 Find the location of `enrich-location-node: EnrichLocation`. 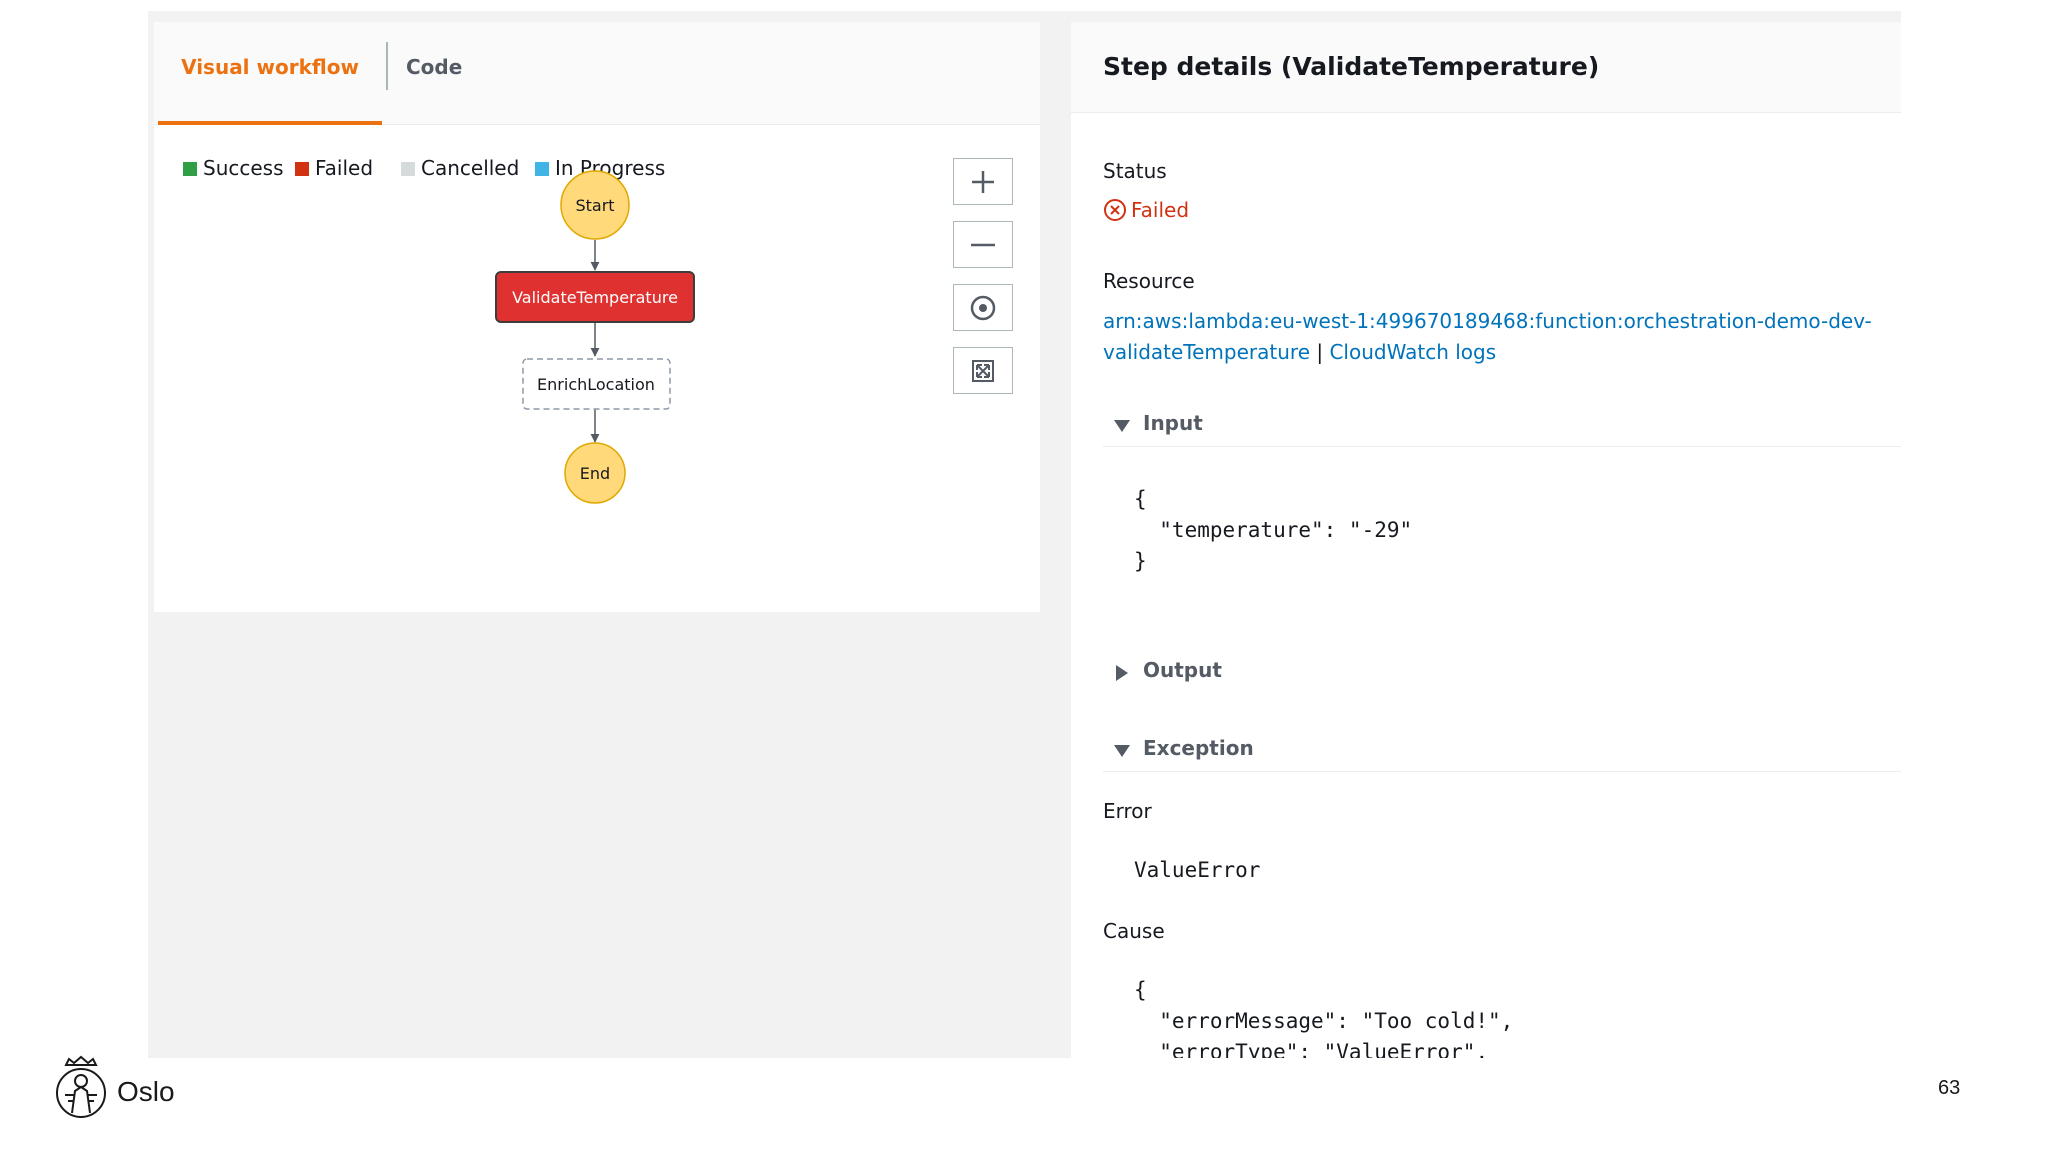

enrich-location-node: EnrichLocation is located at coordinates (596, 384).